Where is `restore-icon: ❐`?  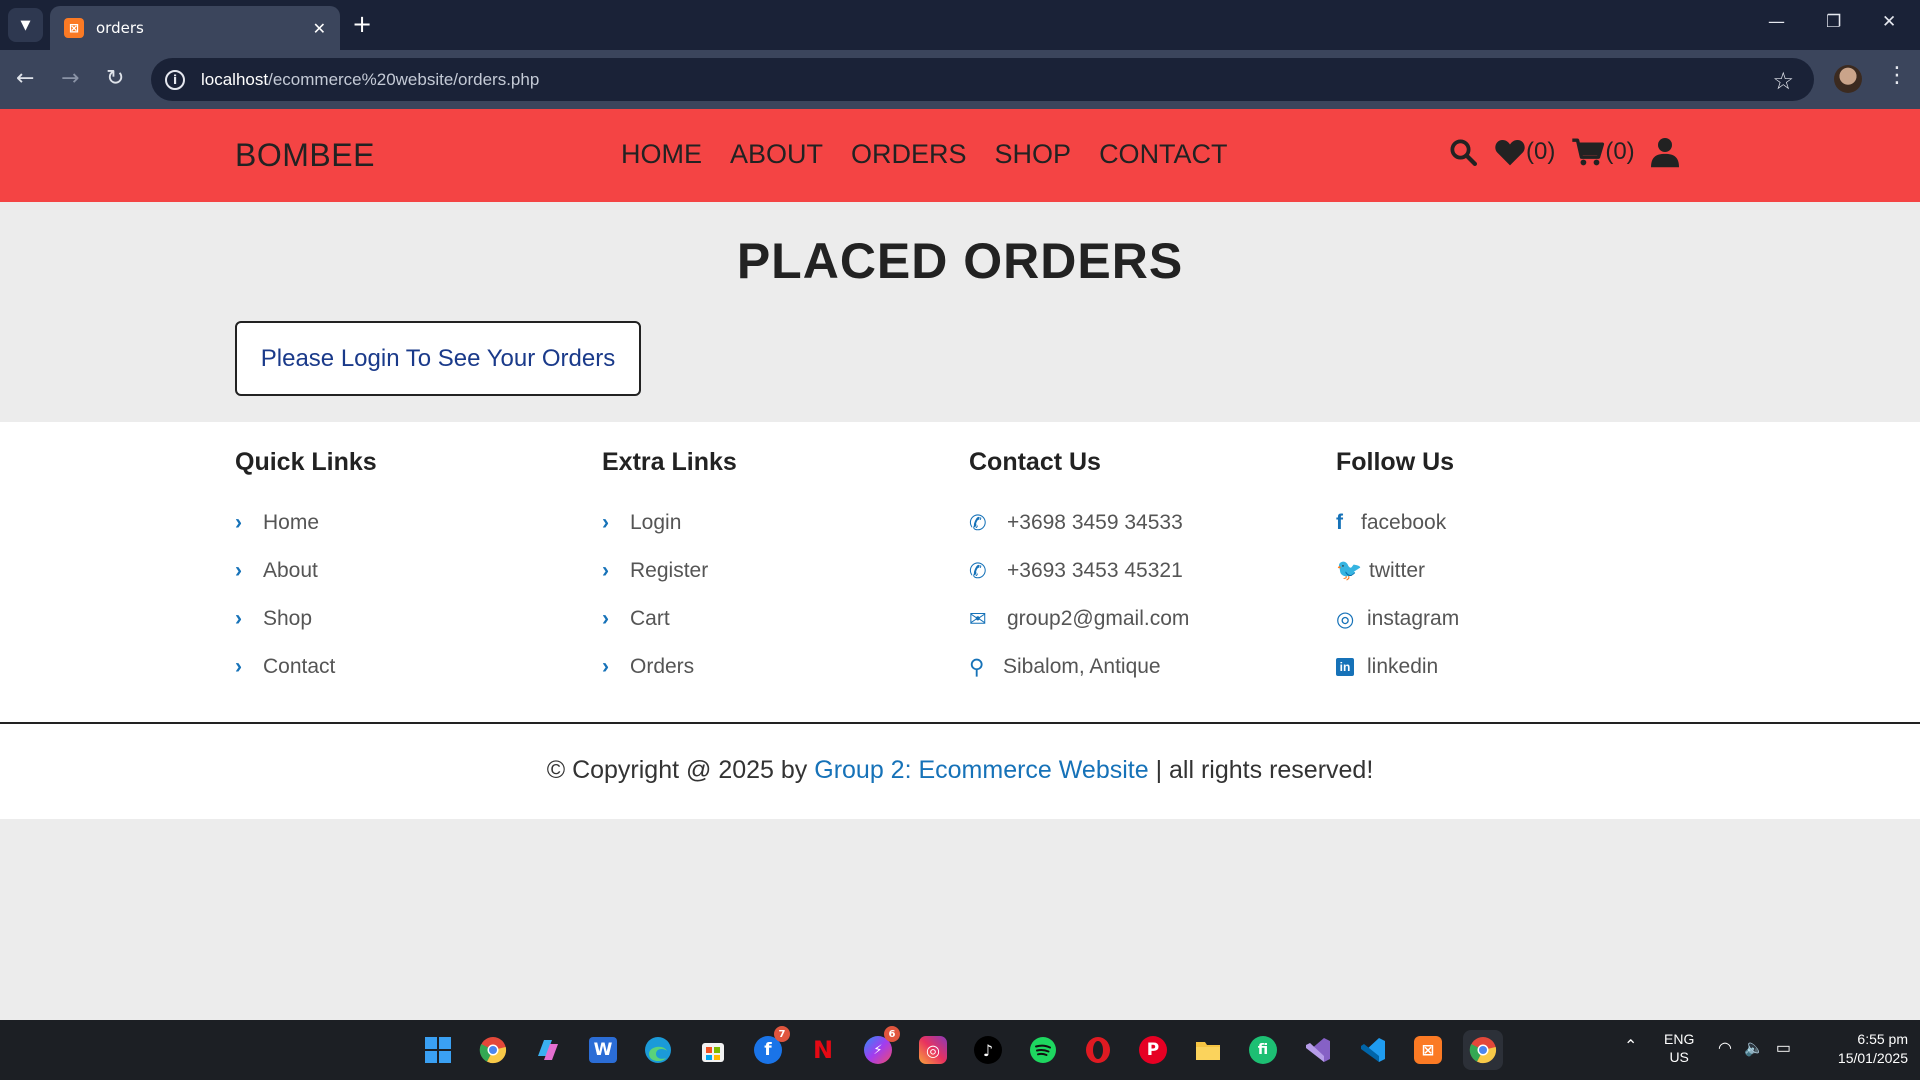 restore-icon: ❐ is located at coordinates (1833, 22).